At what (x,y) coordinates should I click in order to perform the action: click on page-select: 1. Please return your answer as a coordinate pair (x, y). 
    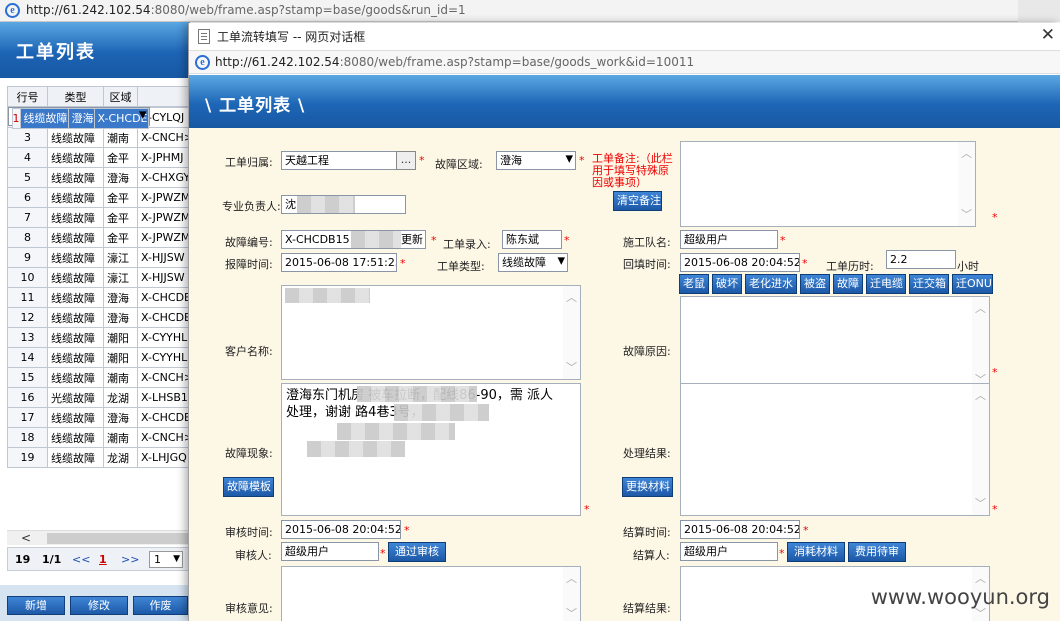
    Looking at the image, I should click on (166, 559).